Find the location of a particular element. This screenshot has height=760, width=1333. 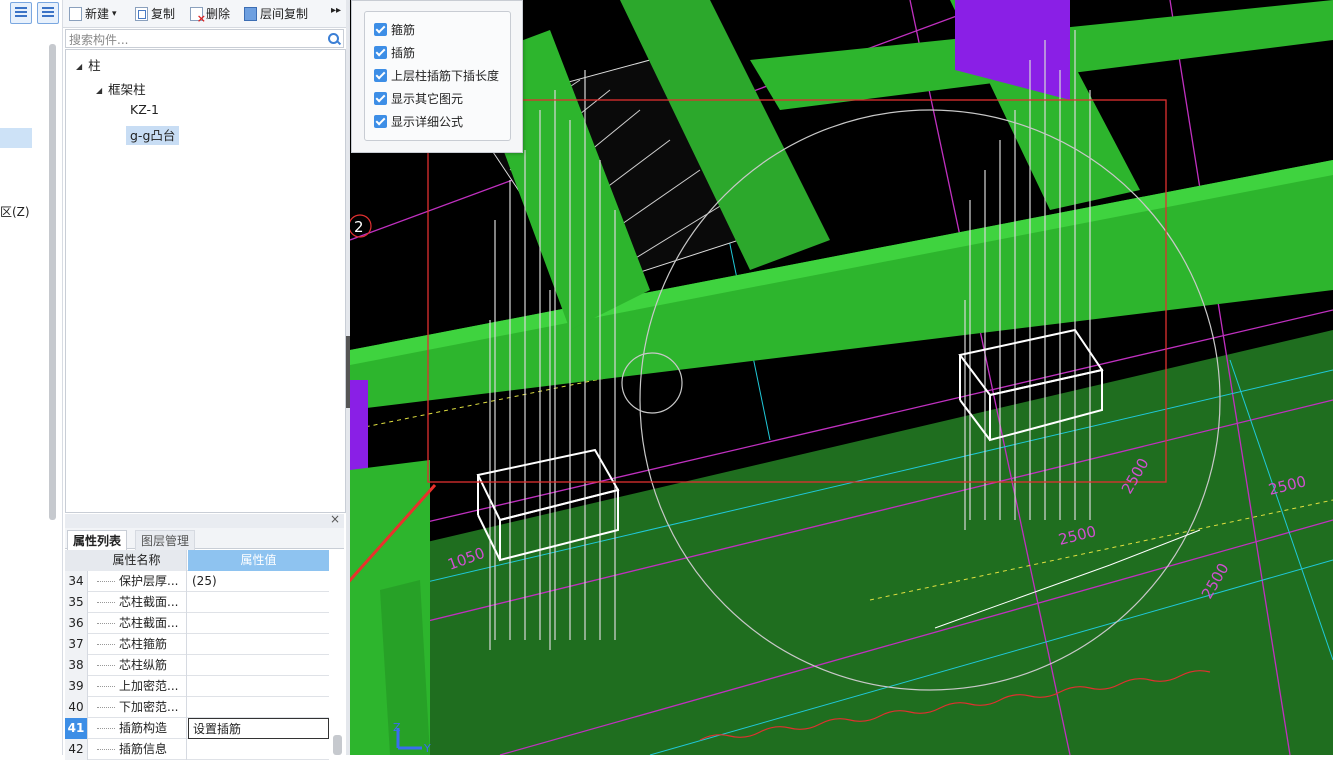

property-tabs: 属性列表 图层管理 is located at coordinates (204, 539).